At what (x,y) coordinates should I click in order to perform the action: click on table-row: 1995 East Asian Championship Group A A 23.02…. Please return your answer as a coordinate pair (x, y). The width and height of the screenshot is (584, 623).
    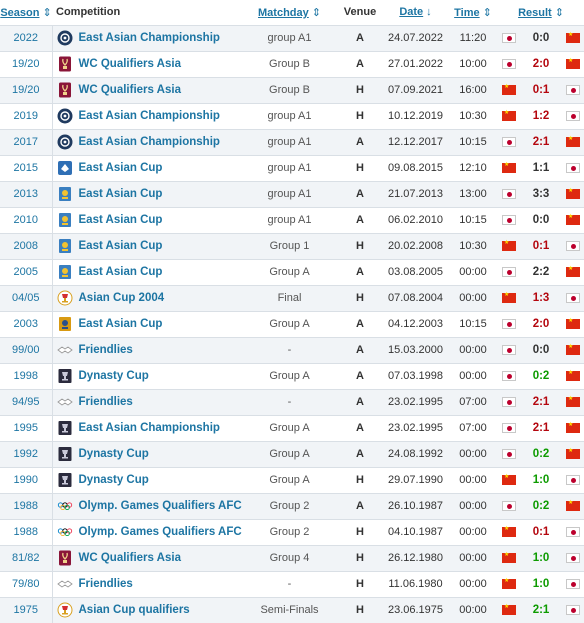
    Looking at the image, I should click on (292, 428).